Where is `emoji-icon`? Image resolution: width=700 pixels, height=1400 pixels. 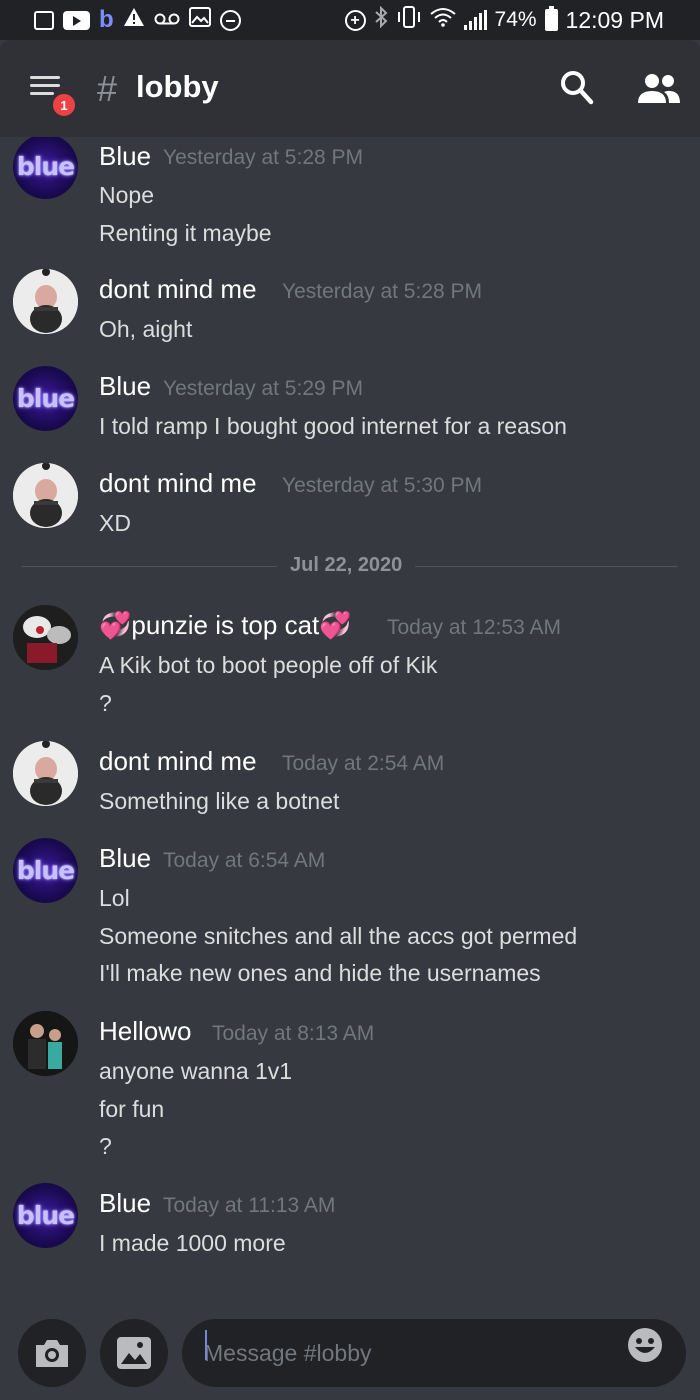
emoji-icon is located at coordinates (645, 1345).